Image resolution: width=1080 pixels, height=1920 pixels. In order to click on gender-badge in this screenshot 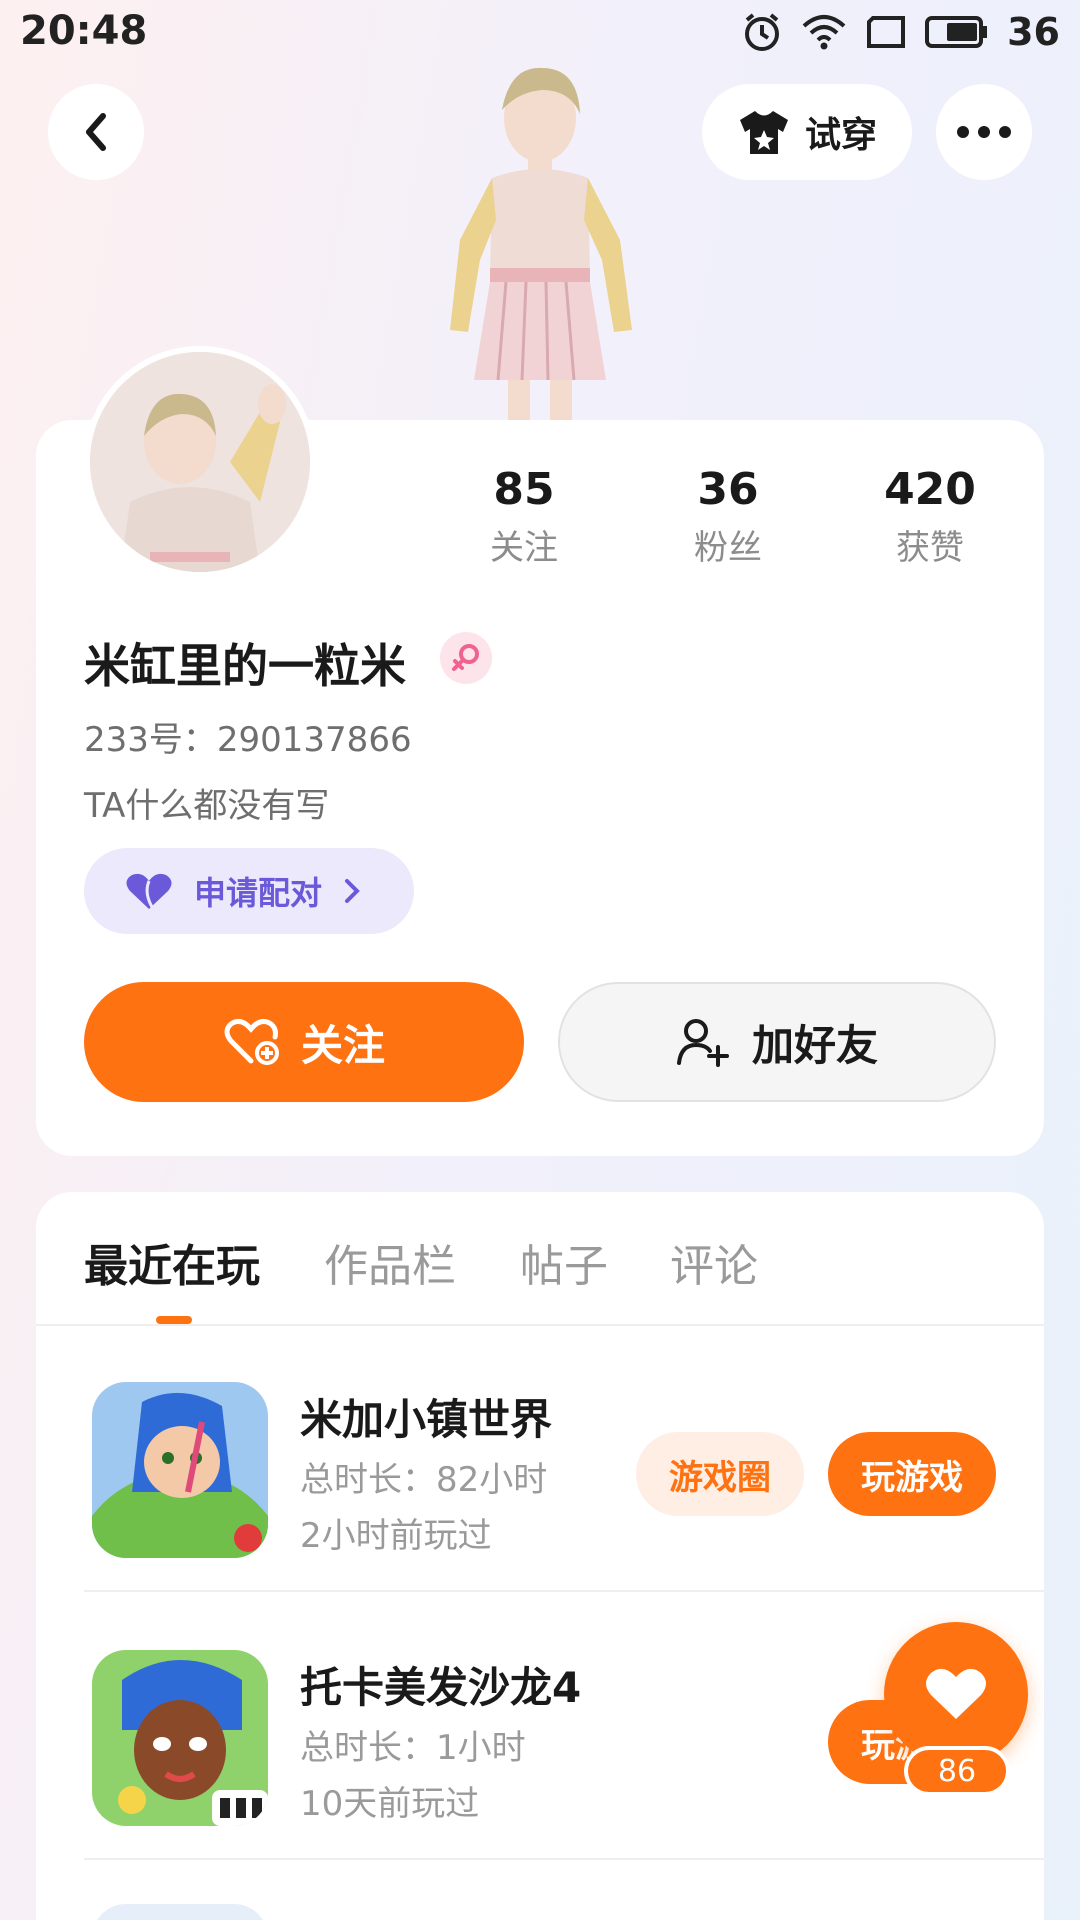, I will do `click(466, 658)`.